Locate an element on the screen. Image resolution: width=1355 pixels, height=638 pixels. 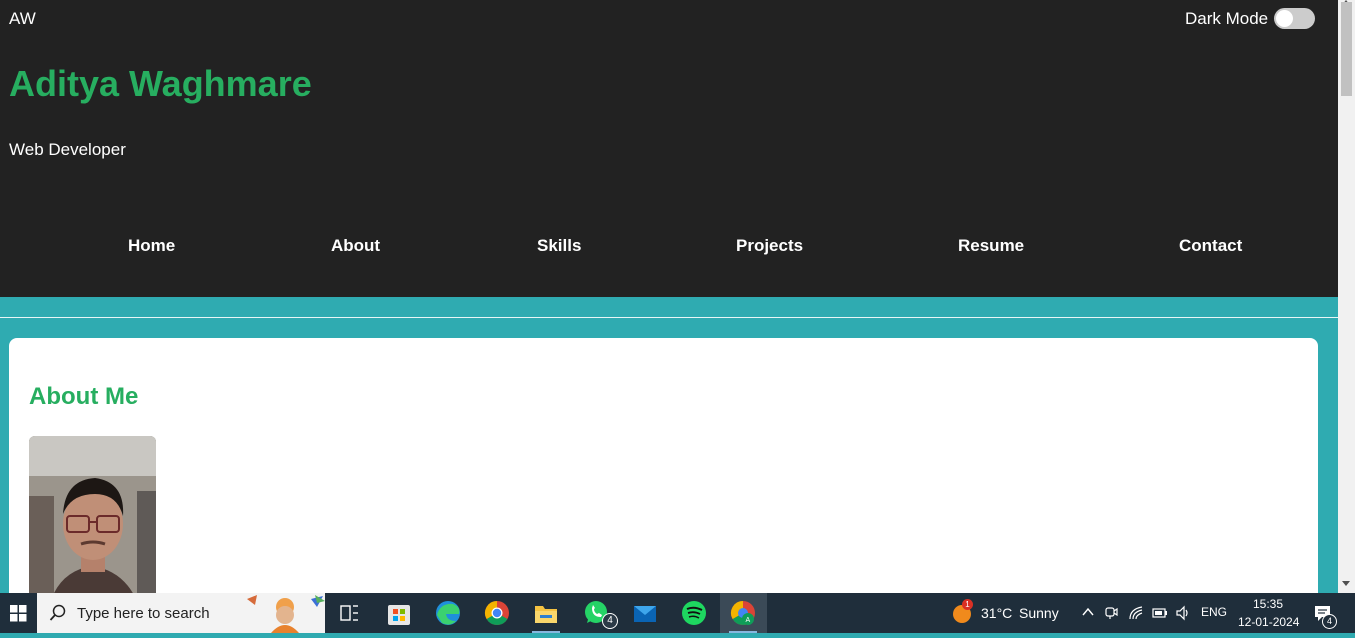
site-logo: AW is located at coordinates (22, 19).